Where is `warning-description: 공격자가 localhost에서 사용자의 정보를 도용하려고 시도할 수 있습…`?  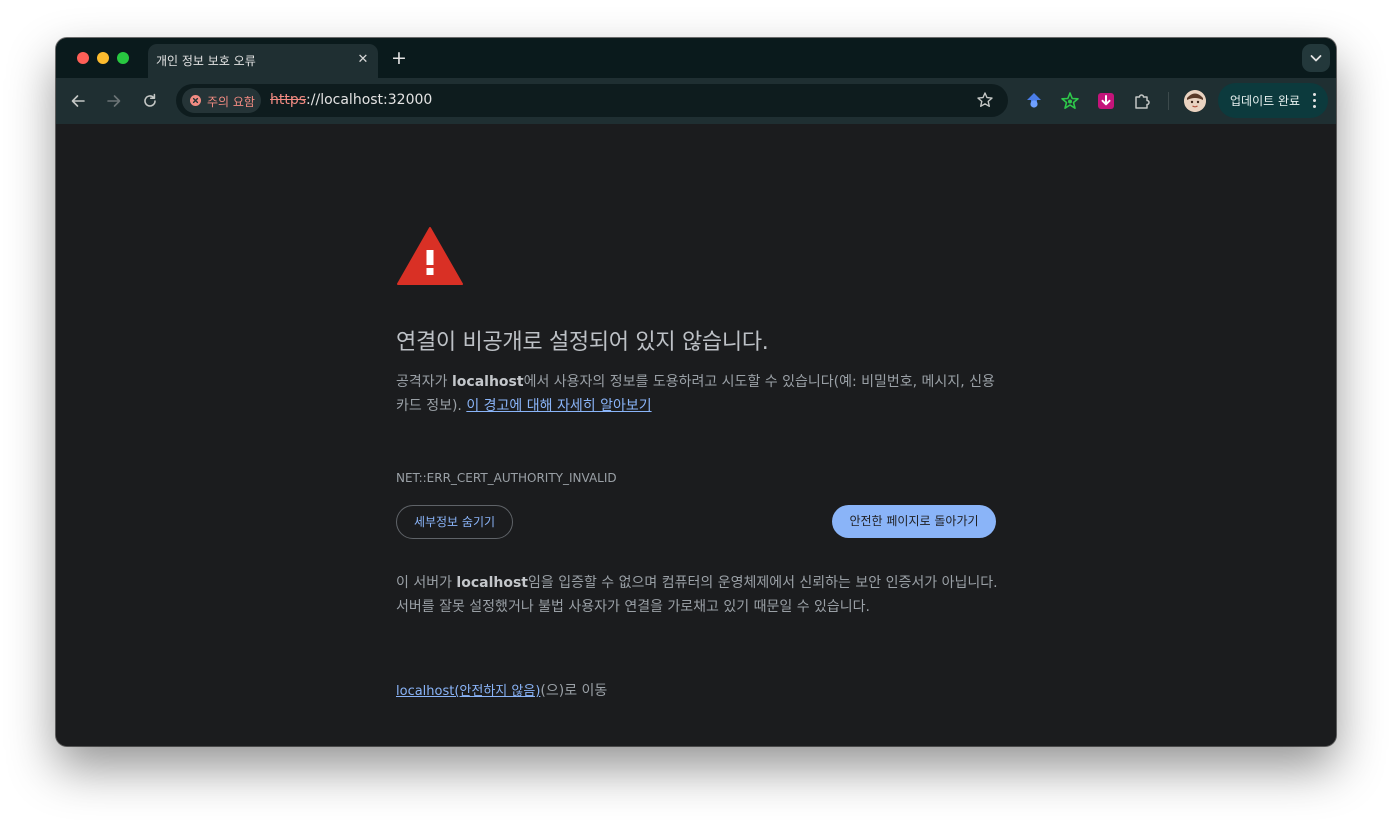 warning-description: 공격자가 localhost에서 사용자의 정보를 도용하려고 시도할 수 있습… is located at coordinates (698, 394).